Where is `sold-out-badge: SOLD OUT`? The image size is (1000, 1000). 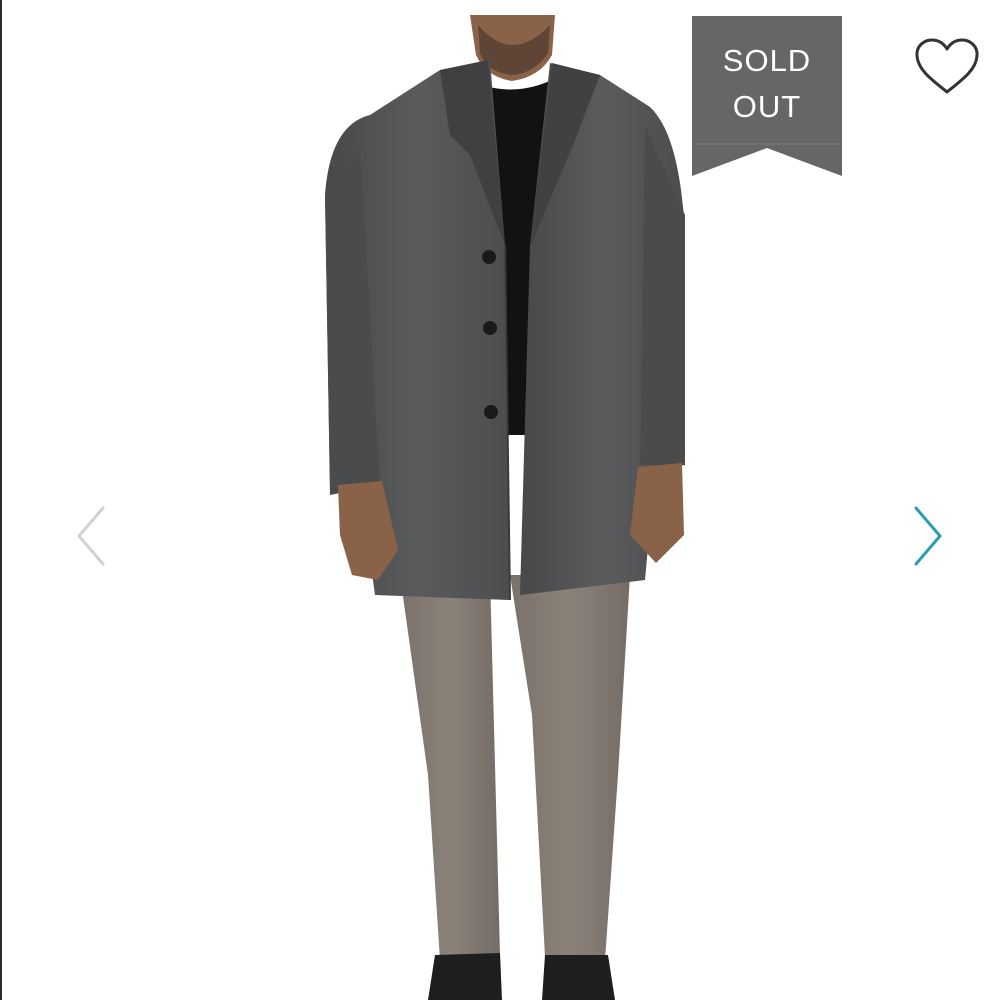 sold-out-badge: SOLD OUT is located at coordinates (767, 96).